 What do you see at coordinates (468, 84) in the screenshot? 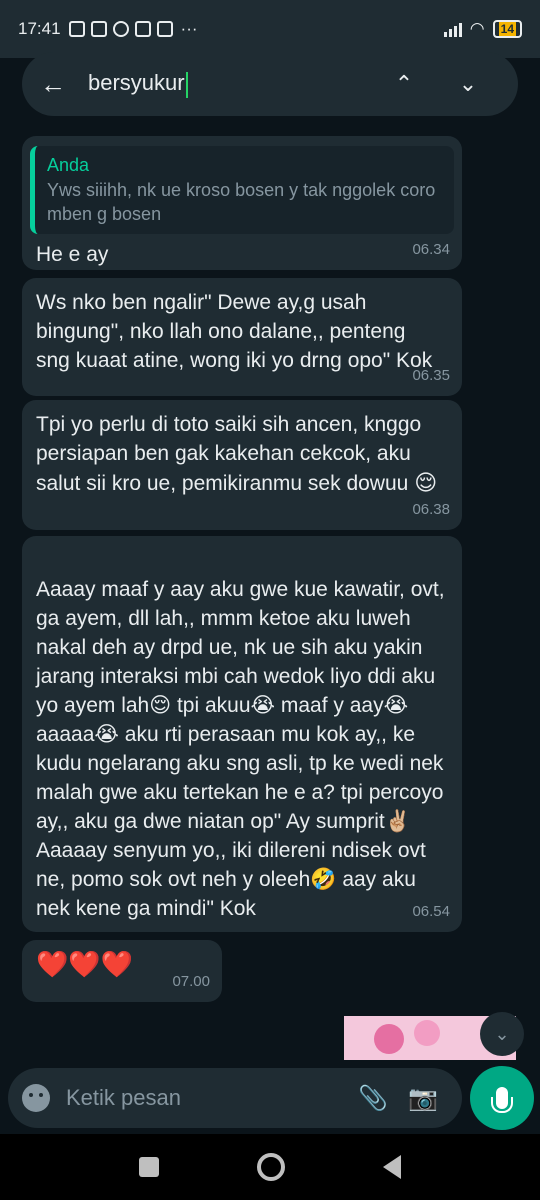
I see `chevron-down-icon: ⌄` at bounding box center [468, 84].